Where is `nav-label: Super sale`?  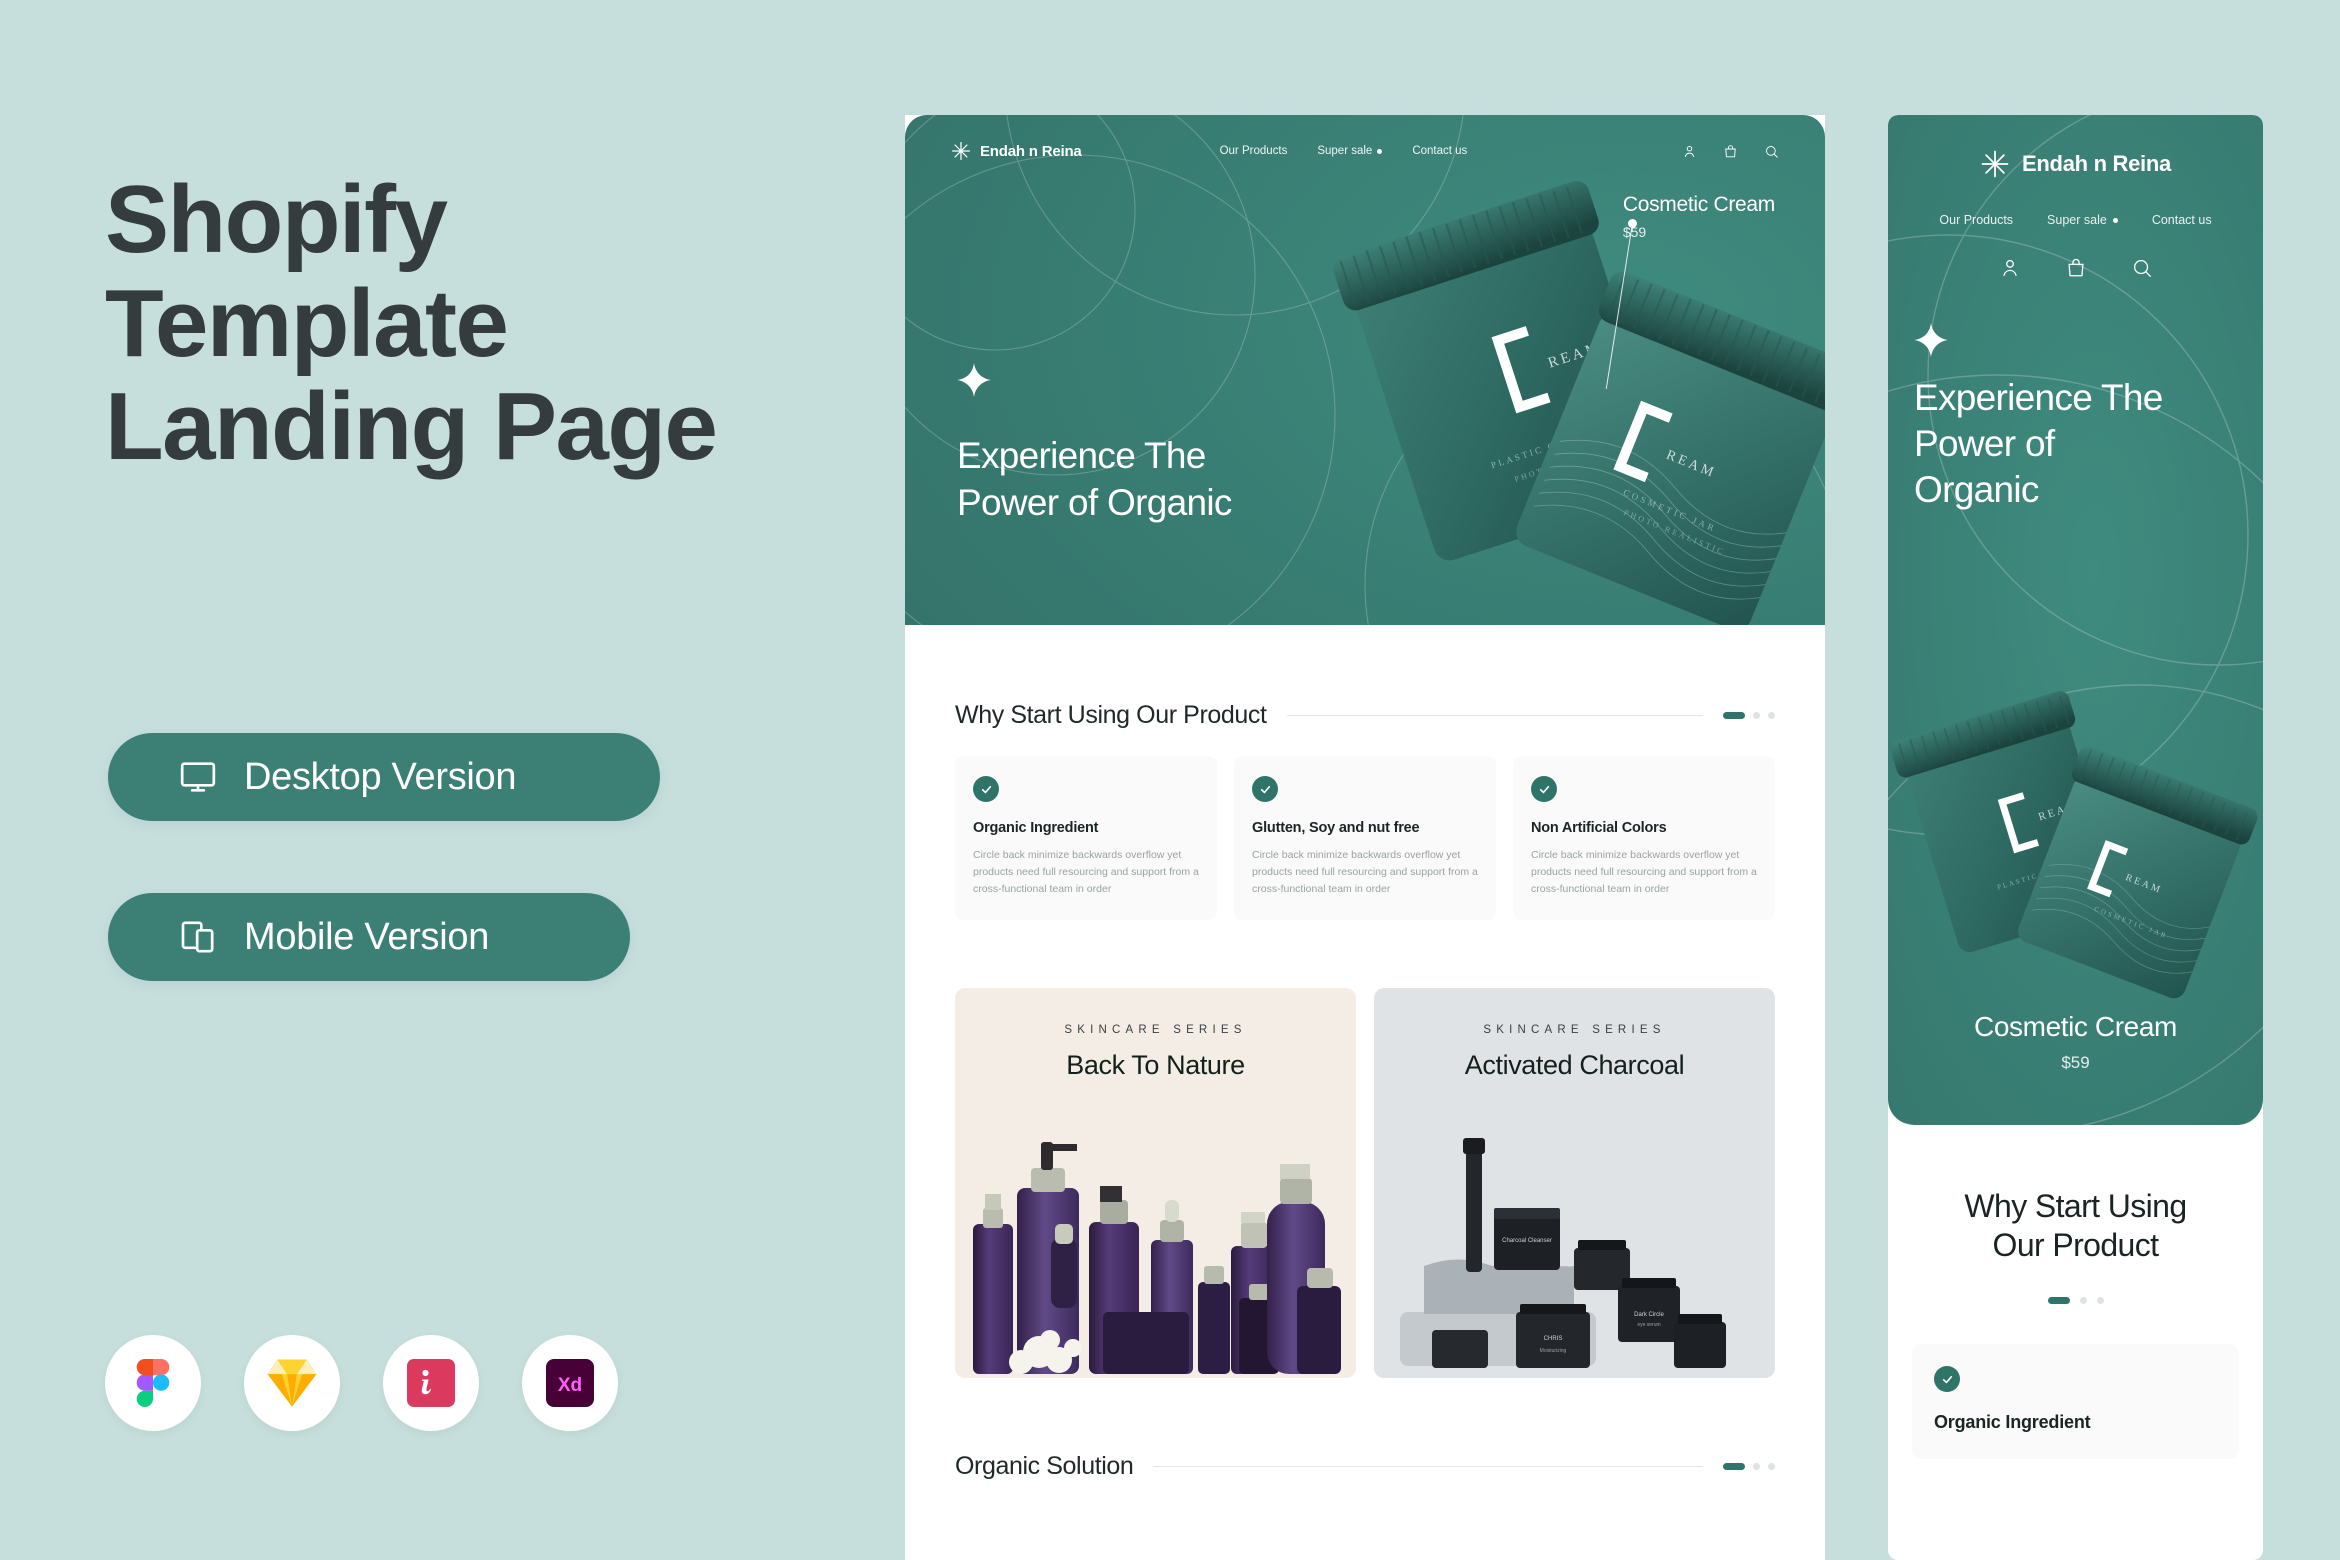 nav-label: Super sale is located at coordinates (1345, 151).